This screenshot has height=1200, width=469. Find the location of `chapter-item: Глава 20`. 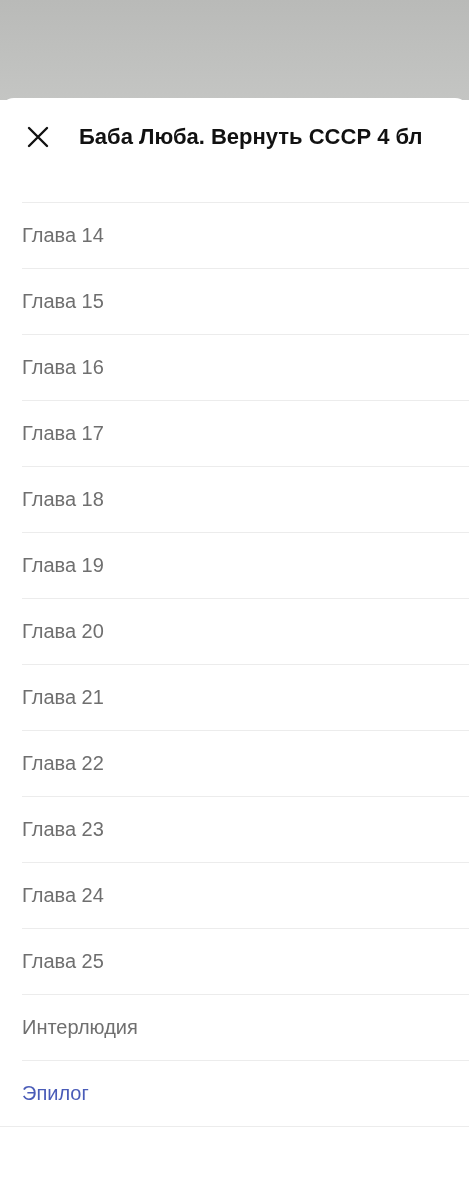

chapter-item: Глава 20 is located at coordinates (63, 631).